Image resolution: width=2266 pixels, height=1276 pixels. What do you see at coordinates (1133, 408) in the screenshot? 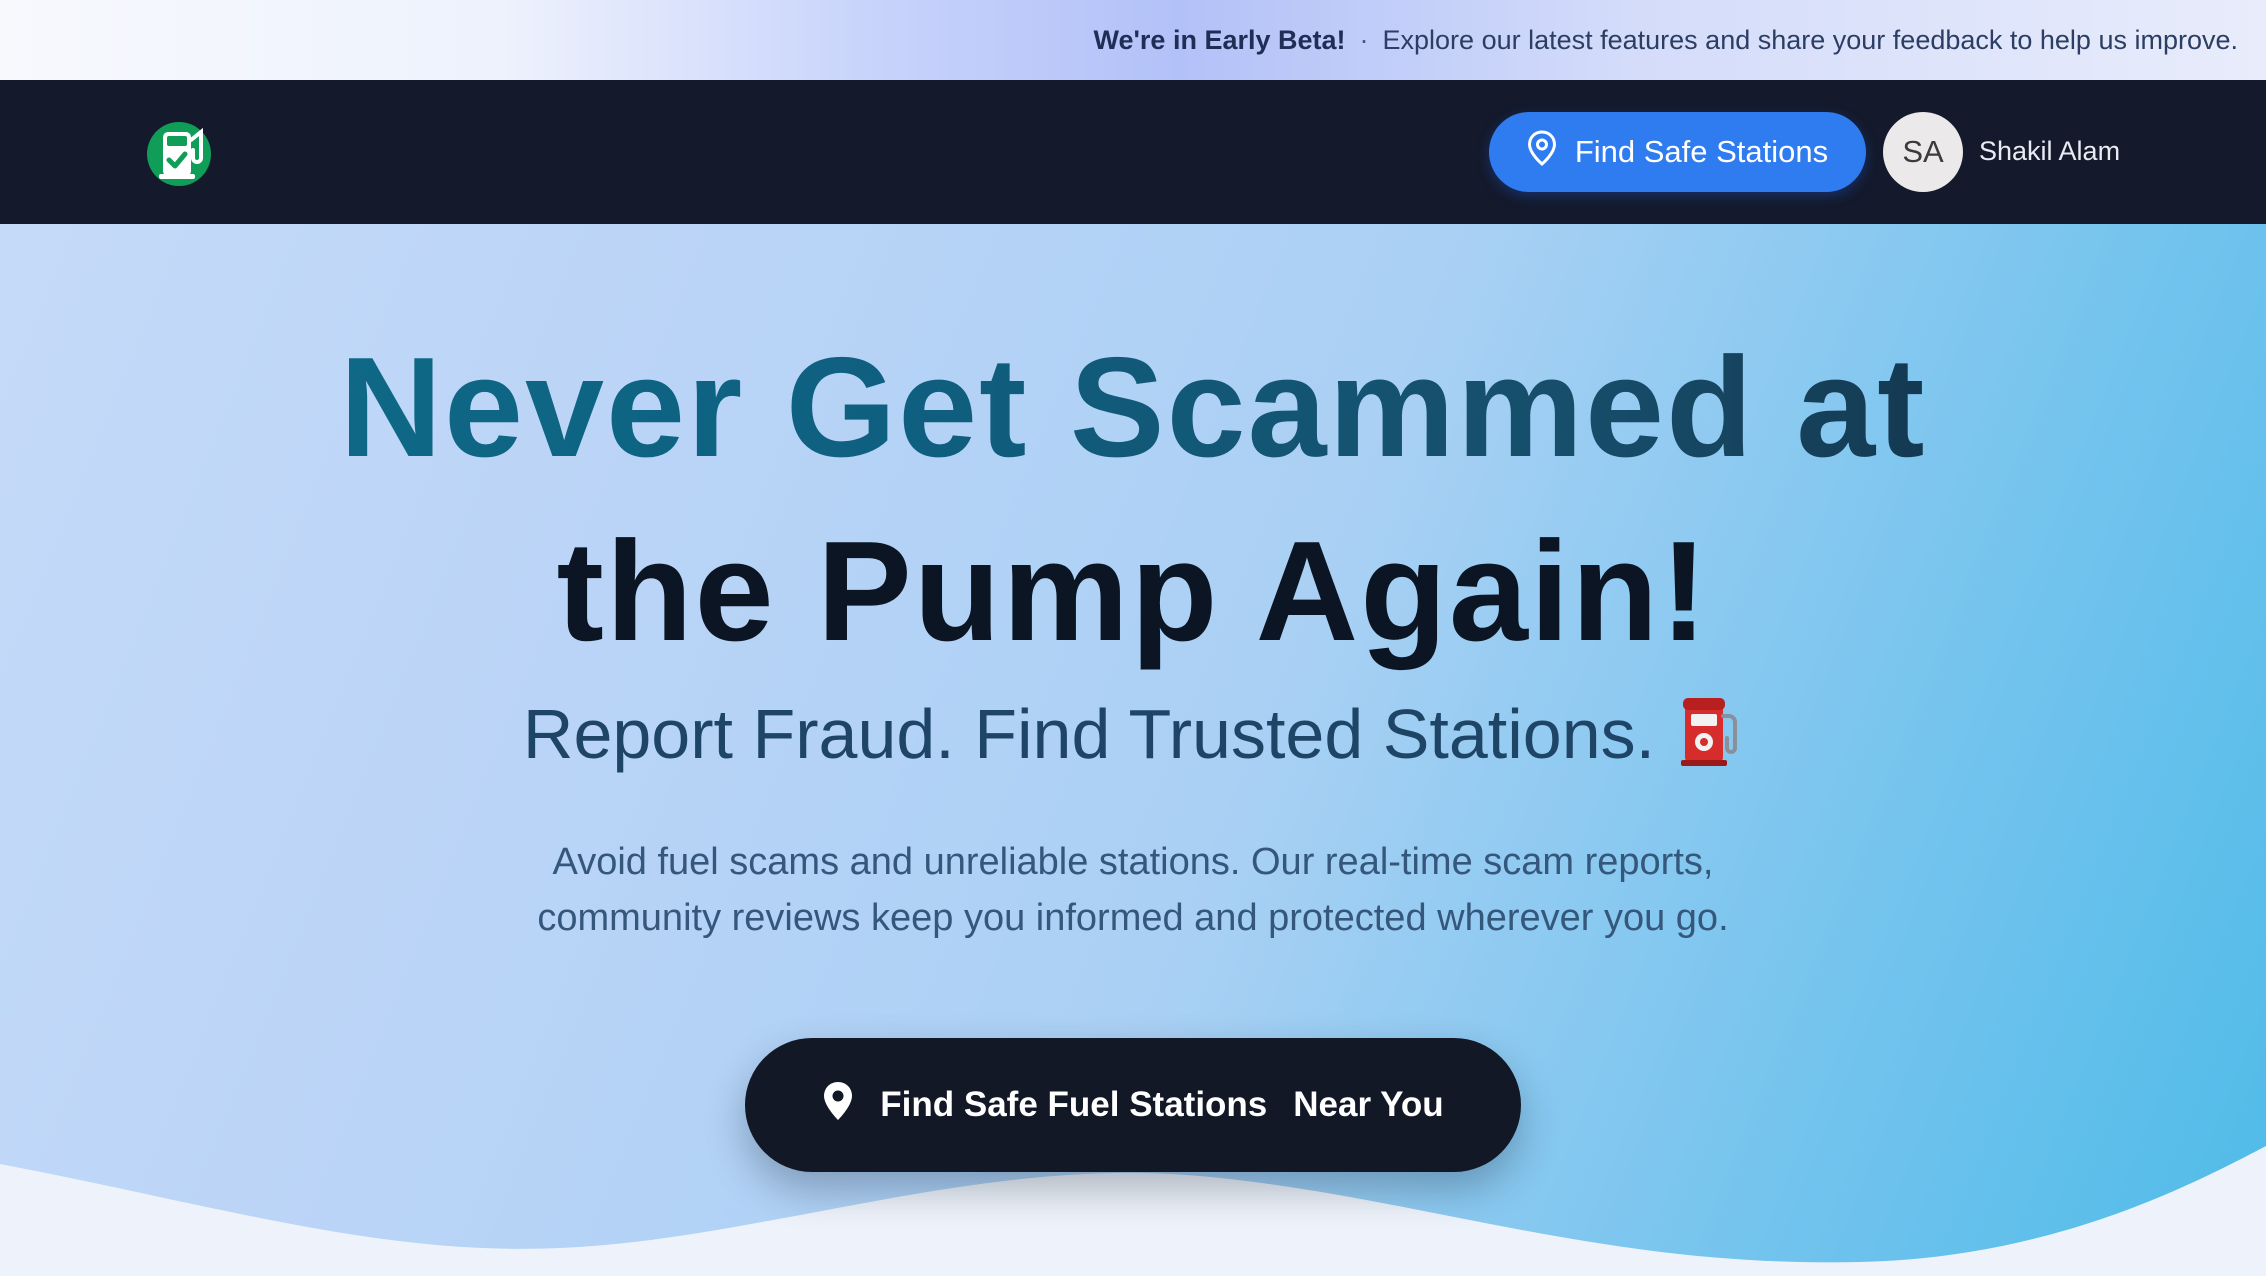
I see `headline-line-1: Never Get Scammed at` at bounding box center [1133, 408].